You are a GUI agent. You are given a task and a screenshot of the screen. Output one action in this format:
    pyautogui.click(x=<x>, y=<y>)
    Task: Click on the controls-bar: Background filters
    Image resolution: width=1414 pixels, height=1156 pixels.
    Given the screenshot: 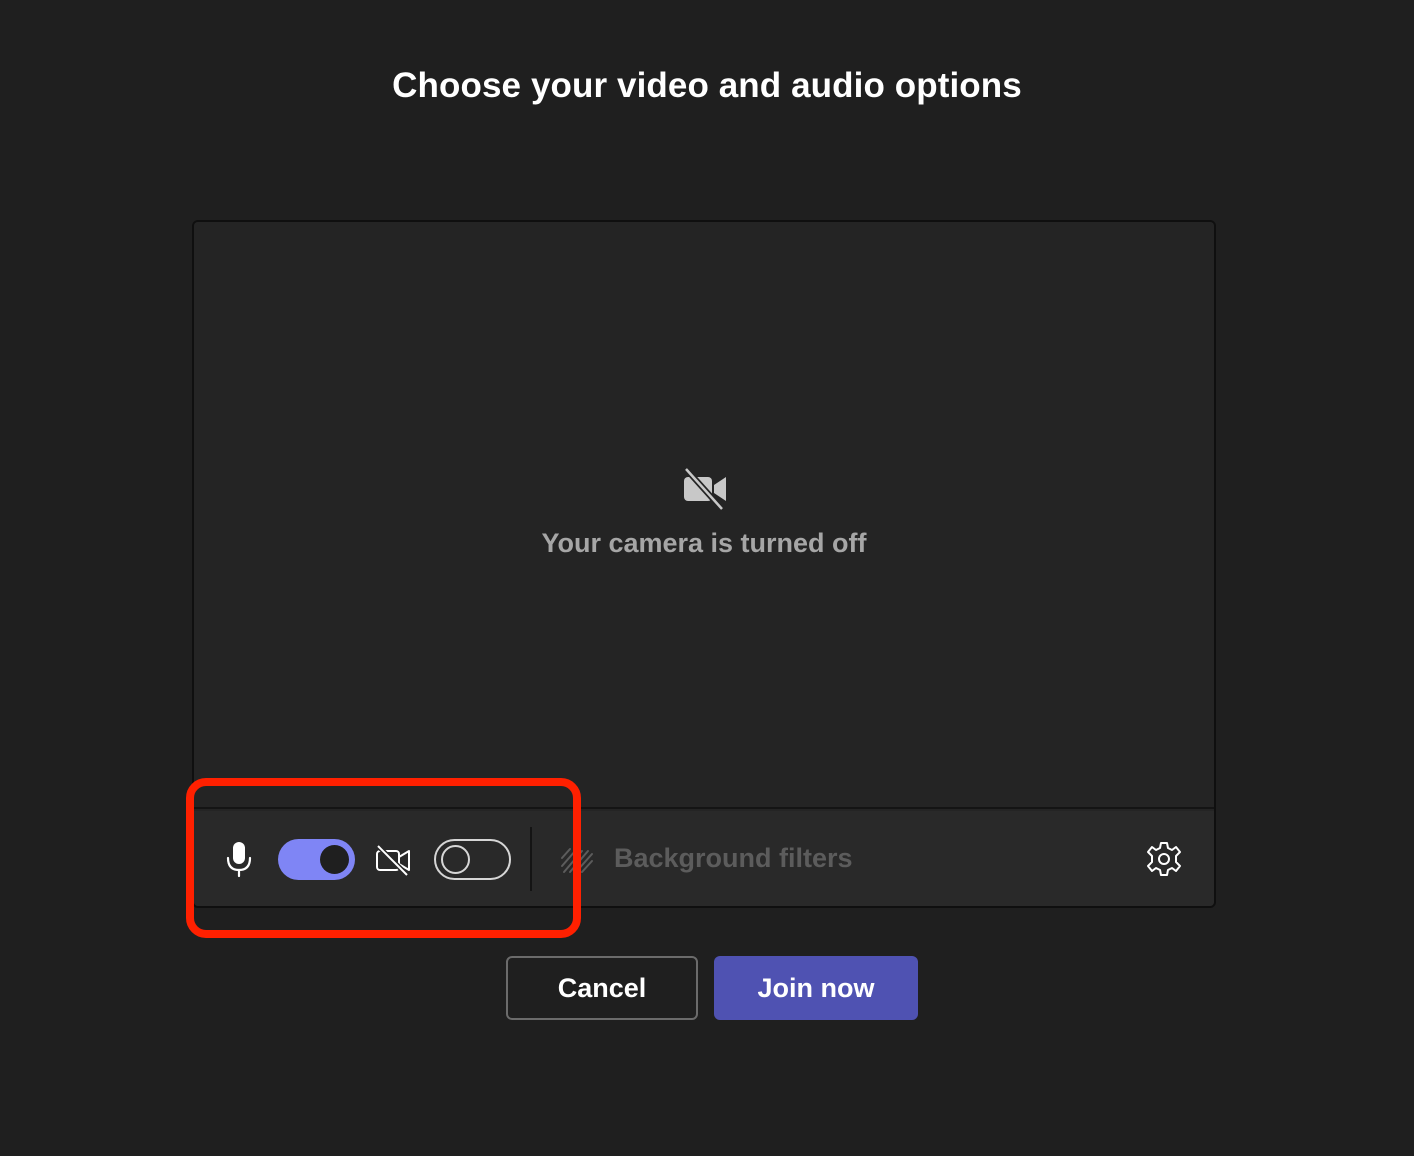 What is the action you would take?
    pyautogui.click(x=704, y=858)
    